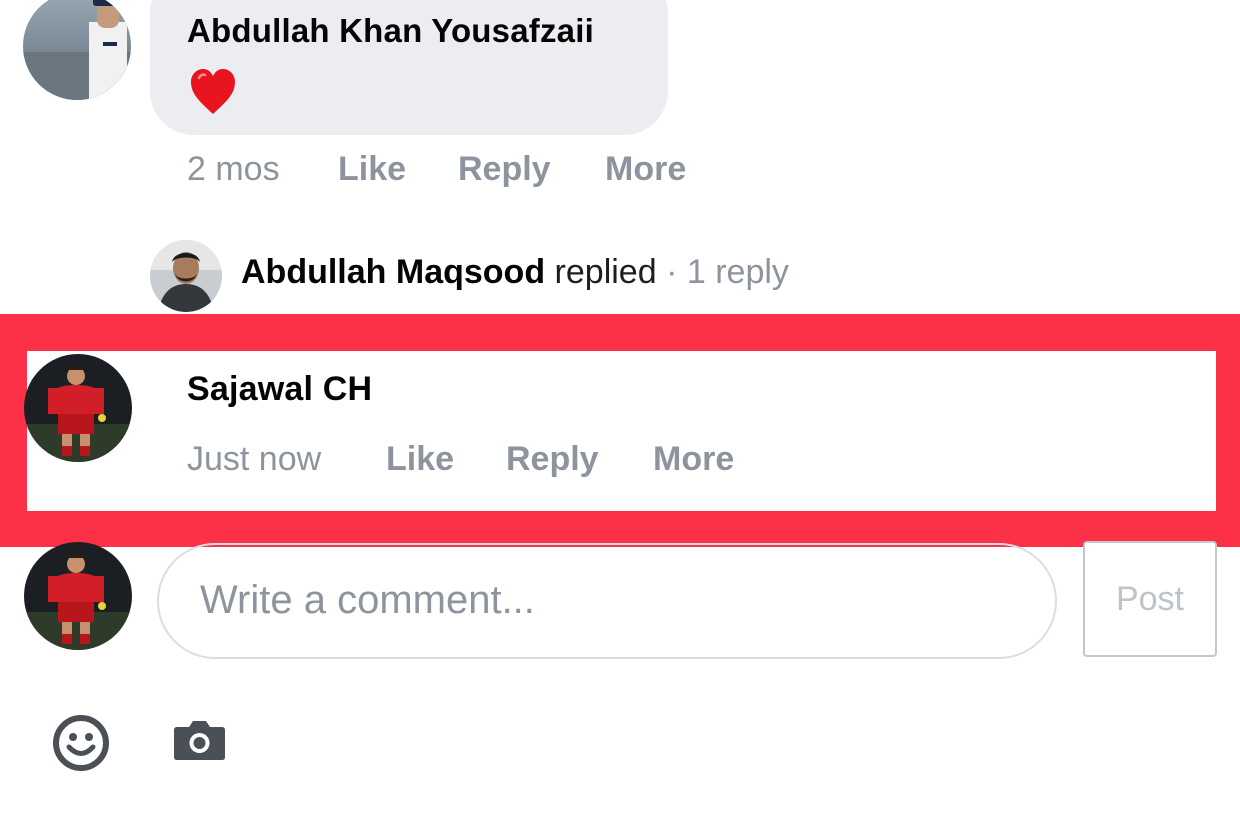 Image resolution: width=1240 pixels, height=823 pixels. I want to click on comment-timestamp: 2 mos, so click(233, 169).